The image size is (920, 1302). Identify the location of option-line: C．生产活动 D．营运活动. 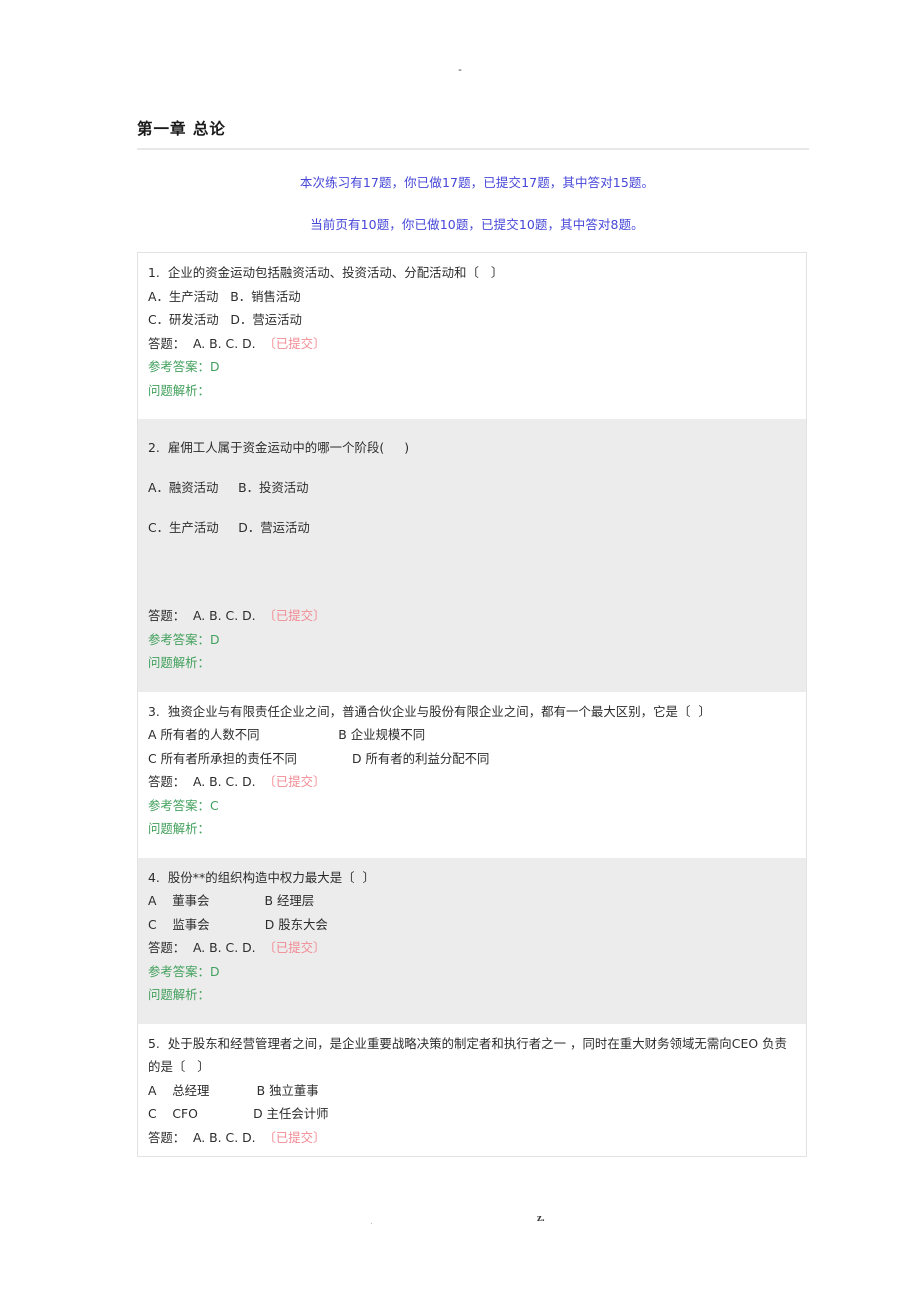
(472, 528).